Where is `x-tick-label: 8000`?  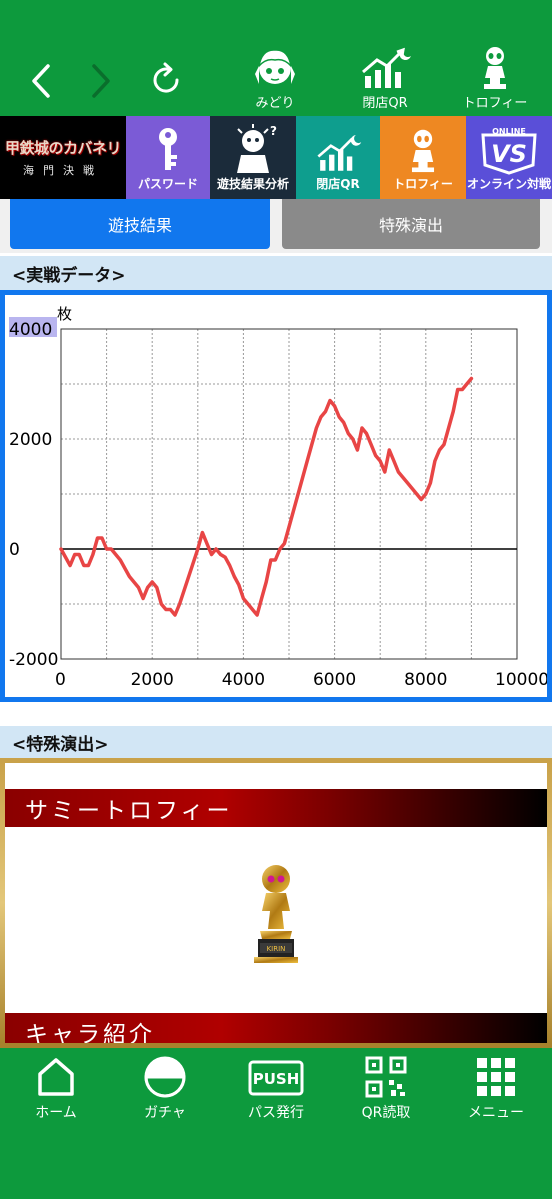
x-tick-label: 8000 is located at coordinates (425, 680).